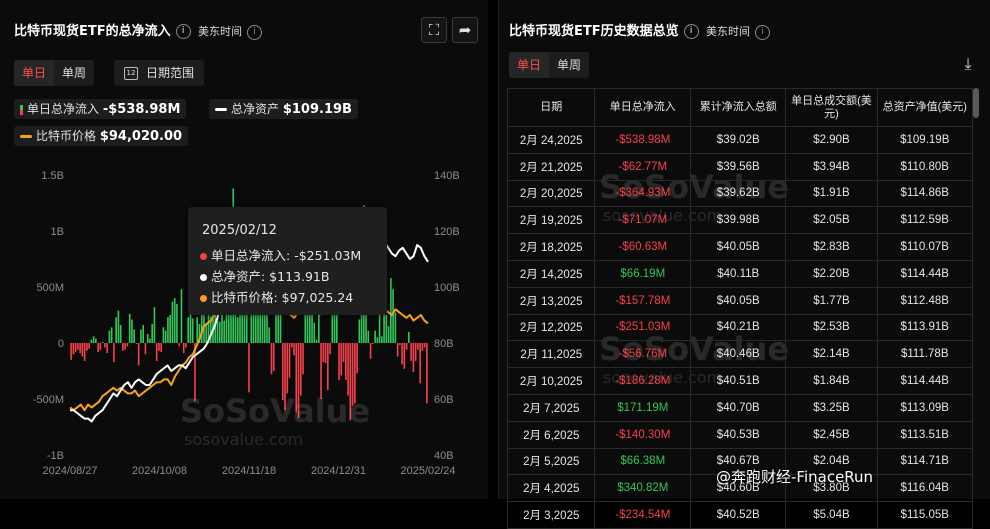  I want to click on table-cell: $40.46B, so click(738, 354).